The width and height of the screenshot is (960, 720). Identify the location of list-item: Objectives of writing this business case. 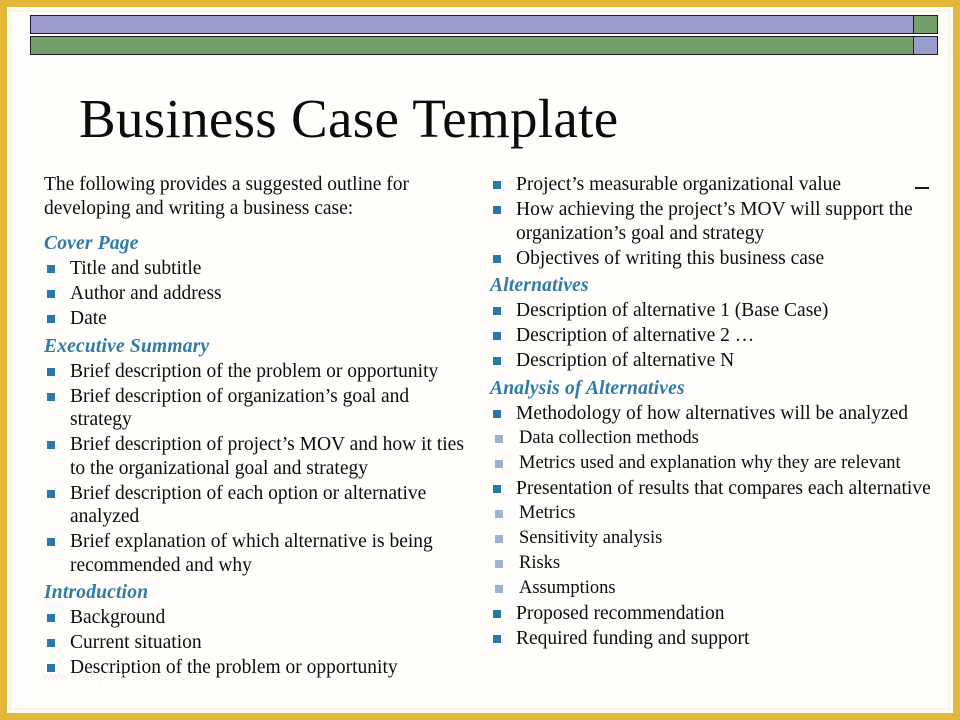
(711, 259).